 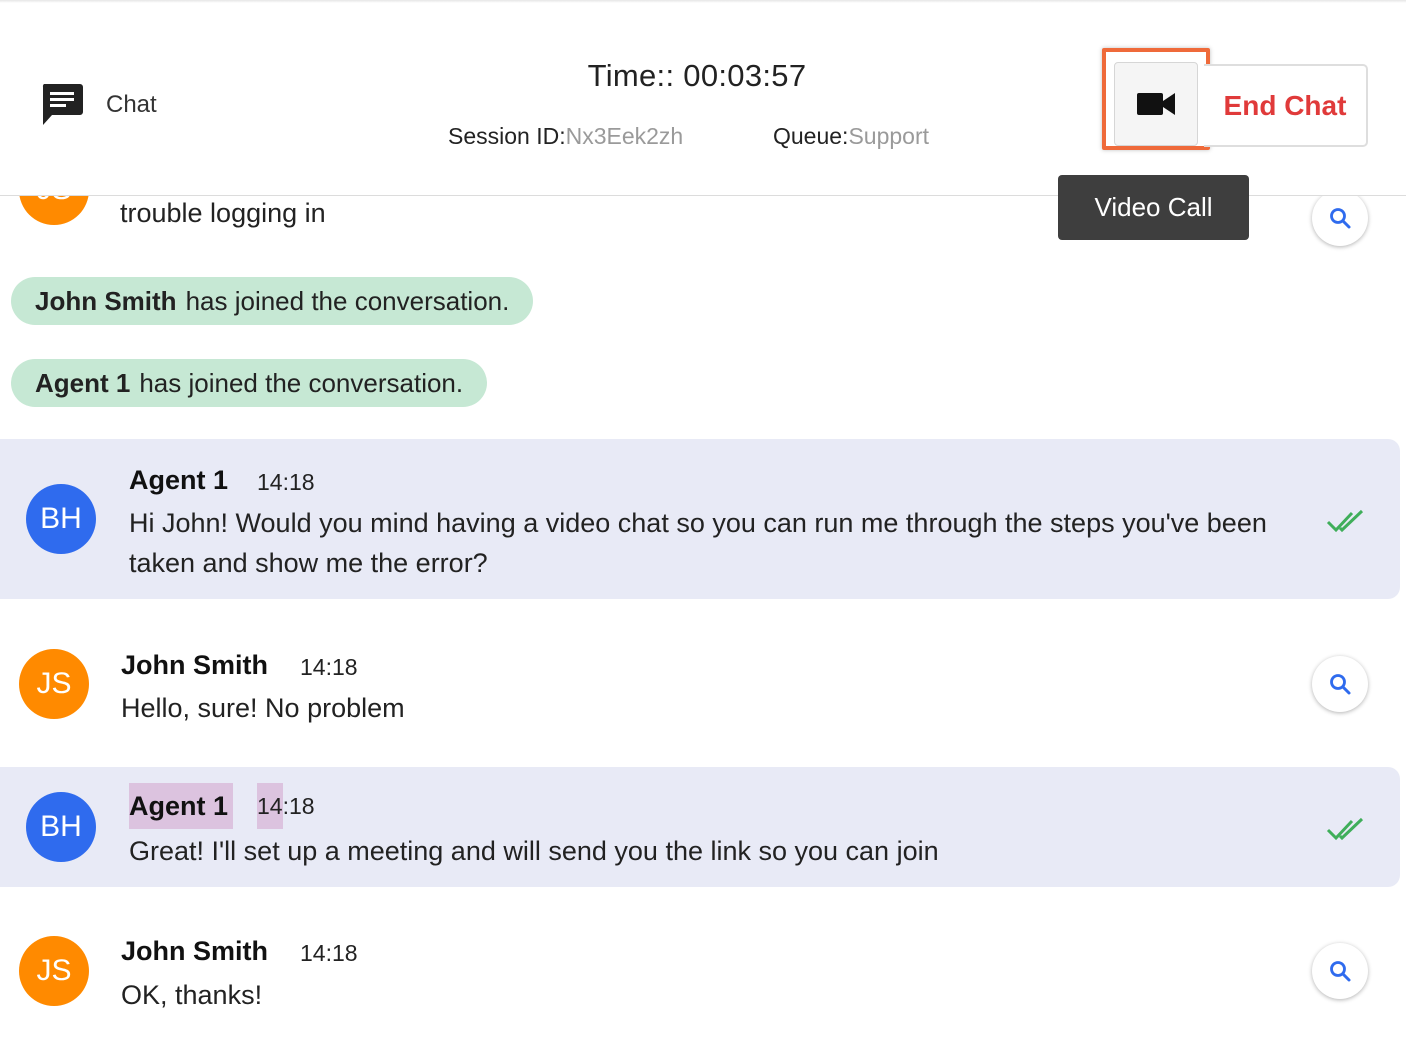 What do you see at coordinates (263, 708) in the screenshot?
I see `message-text: Hello, sure! No problem` at bounding box center [263, 708].